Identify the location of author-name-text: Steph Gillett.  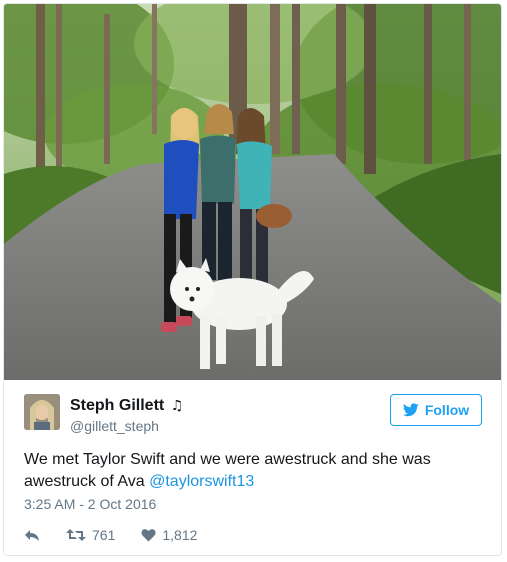
(117, 405).